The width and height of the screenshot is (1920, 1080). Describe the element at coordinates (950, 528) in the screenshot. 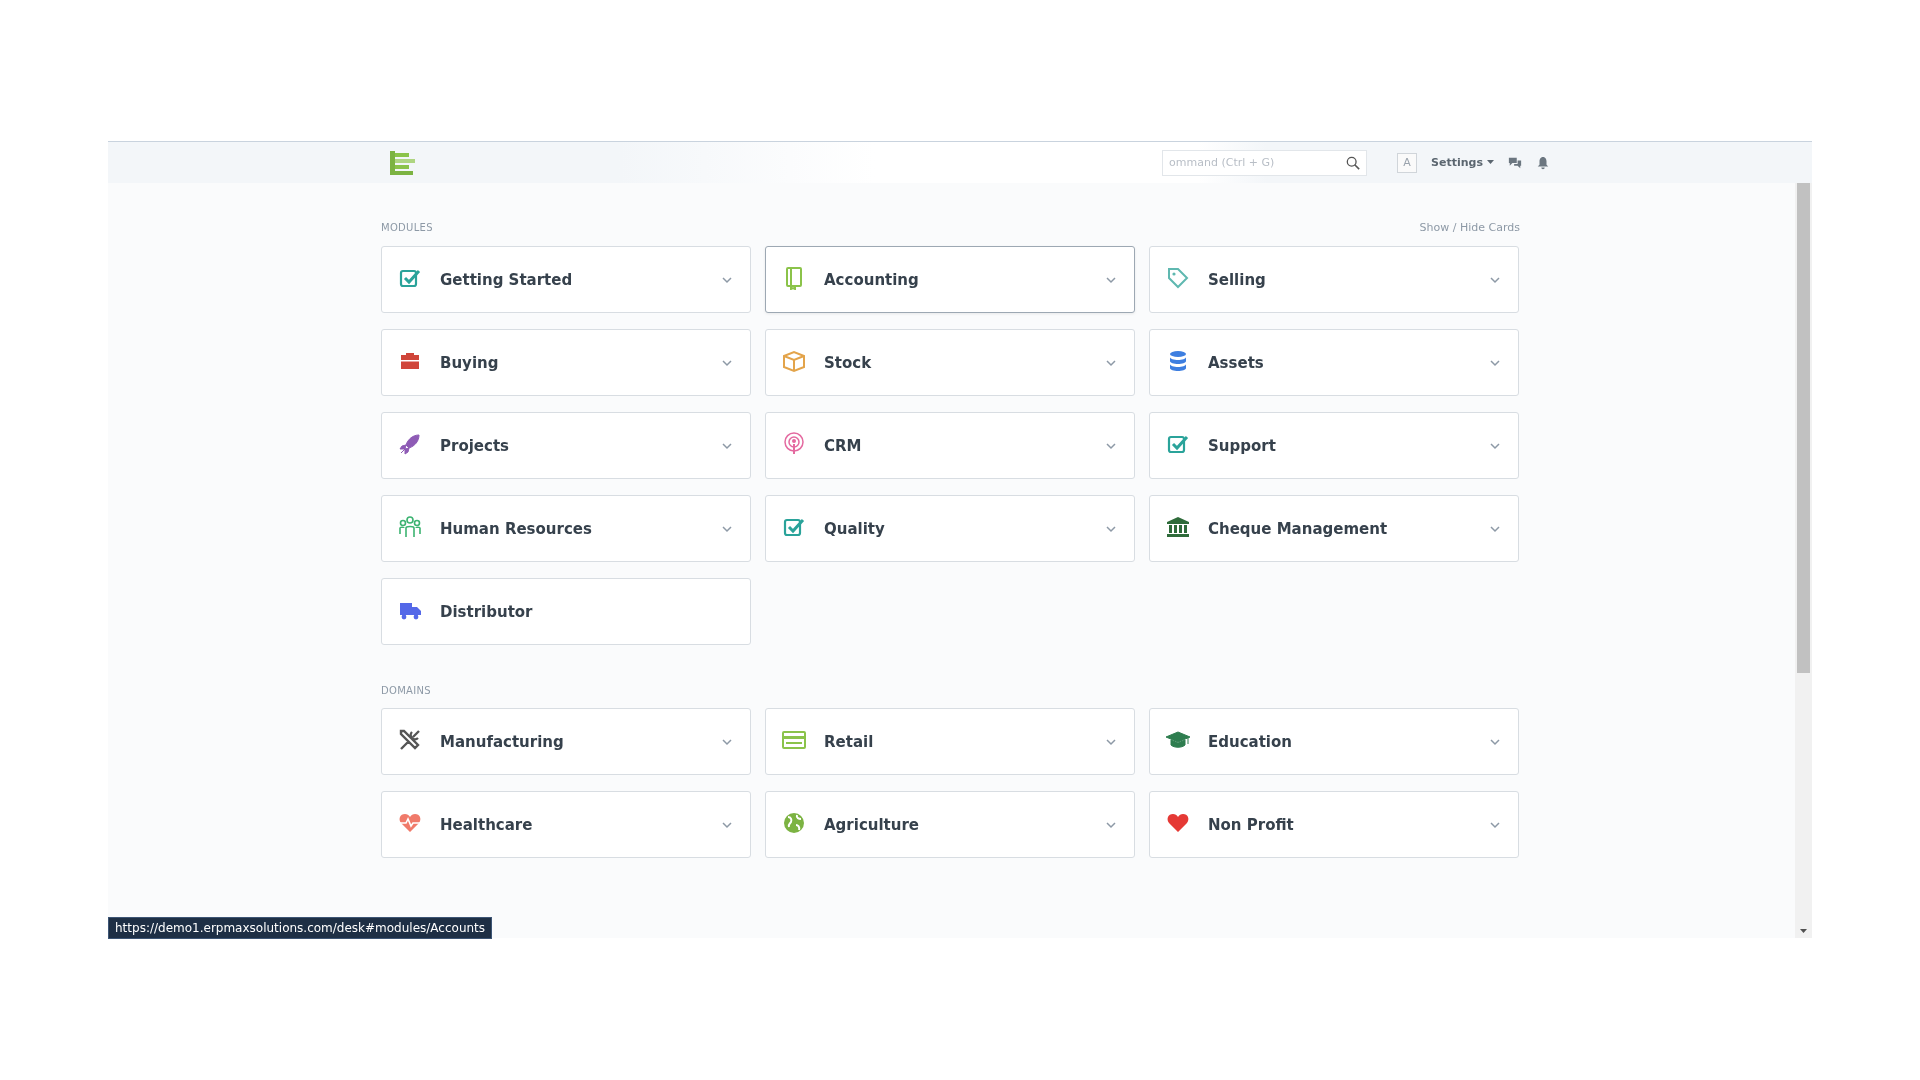

I see `module-card: Quality` at that location.